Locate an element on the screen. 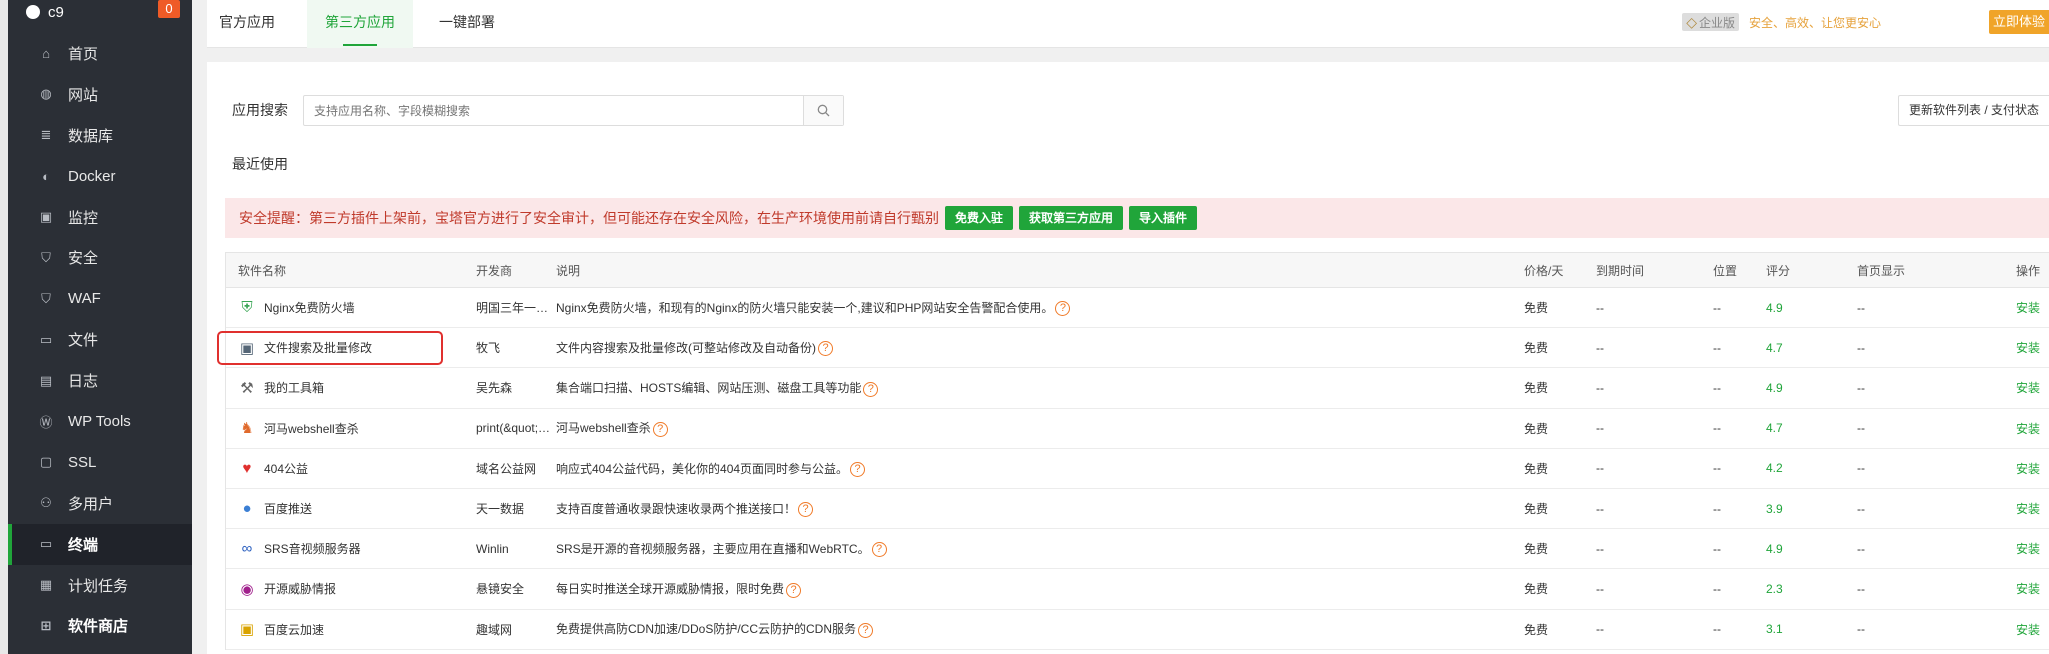 This screenshot has height=654, width=2049. plugin-developer: 吴先森 is located at coordinates (494, 388).